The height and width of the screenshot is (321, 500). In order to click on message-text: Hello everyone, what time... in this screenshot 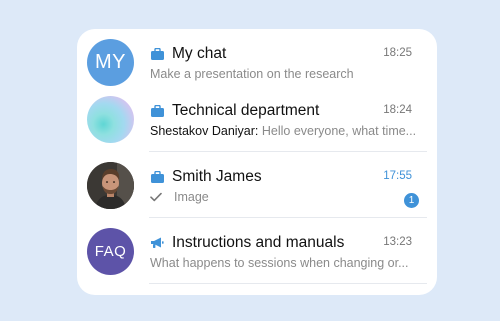, I will do `click(337, 131)`.